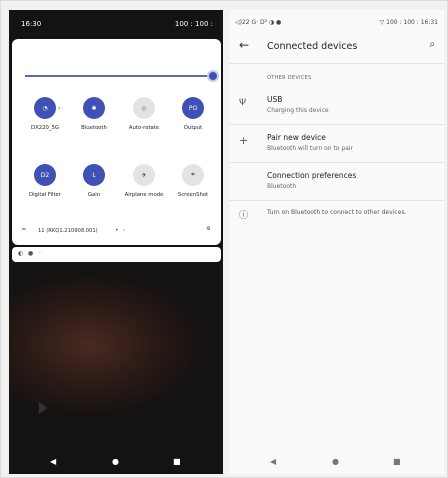 Image resolution: width=448 pixels, height=478 pixels. What do you see at coordinates (59, 108) in the screenshot?
I see `chevron-right-icon: ›` at bounding box center [59, 108].